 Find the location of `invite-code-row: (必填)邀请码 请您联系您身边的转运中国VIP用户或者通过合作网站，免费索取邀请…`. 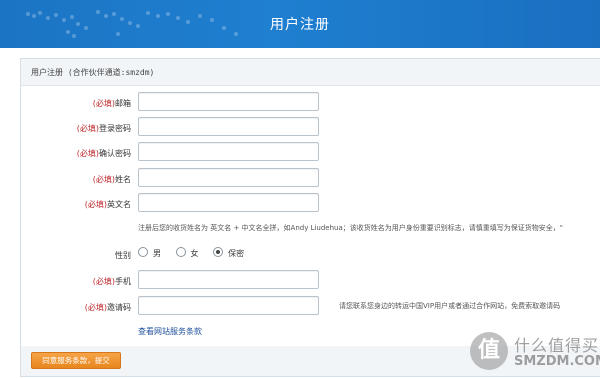

invite-code-row: (必填)邀请码 请您联系您身边的转运中国VIP用户或者通过合作网站，免费索取邀请… is located at coordinates (310, 306).